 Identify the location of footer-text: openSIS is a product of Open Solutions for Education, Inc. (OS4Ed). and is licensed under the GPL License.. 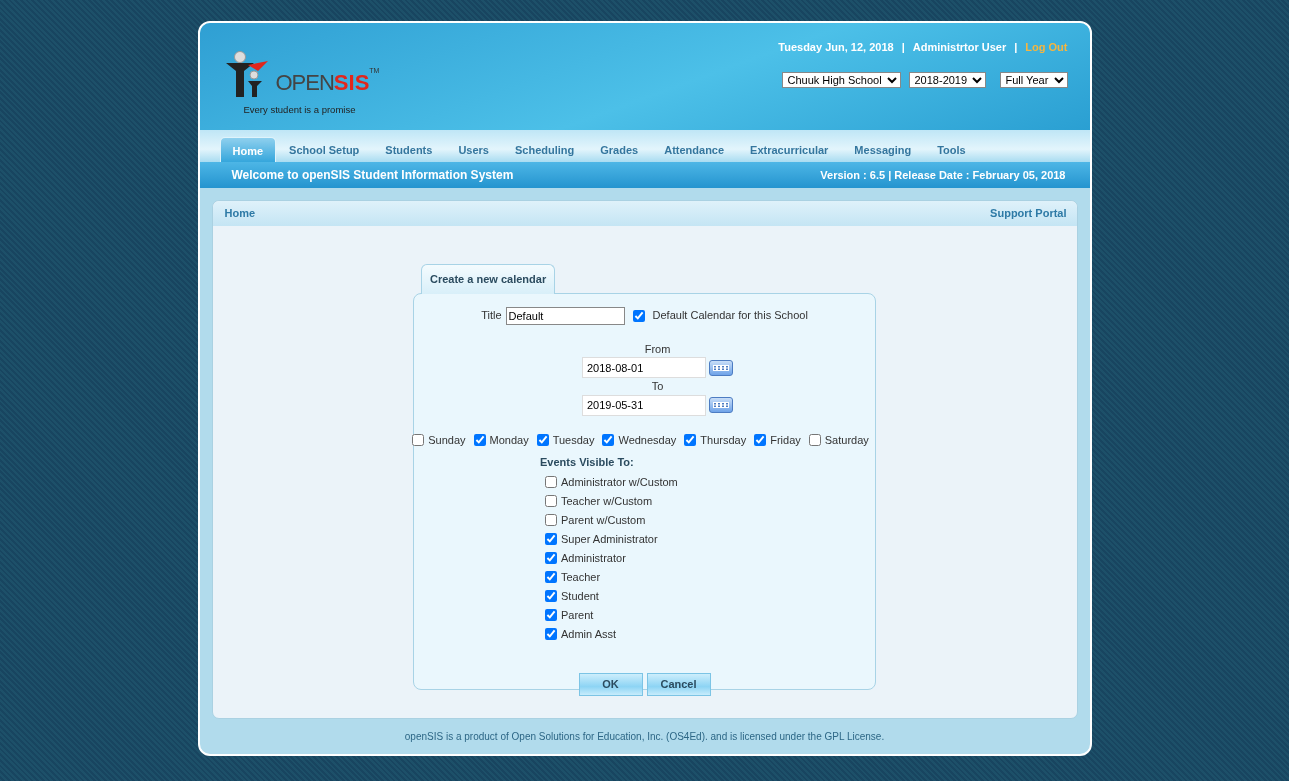
(644, 737).